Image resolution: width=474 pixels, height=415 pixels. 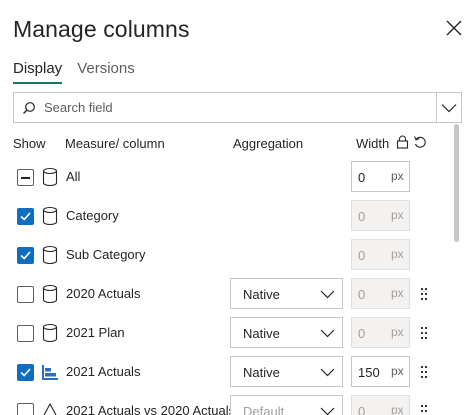 I want to click on width-header-icons, so click(x=411, y=142).